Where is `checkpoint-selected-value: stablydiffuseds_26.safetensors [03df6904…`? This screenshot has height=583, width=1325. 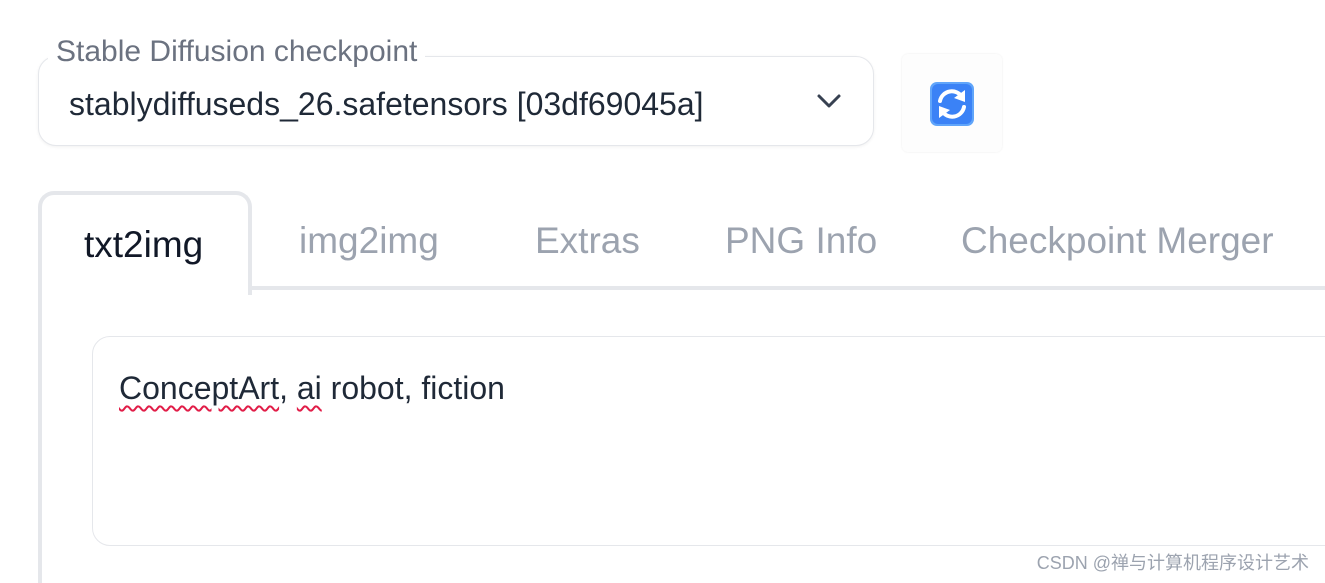 checkpoint-selected-value: stablydiffuseds_26.safetensors [03df6904… is located at coordinates (386, 104).